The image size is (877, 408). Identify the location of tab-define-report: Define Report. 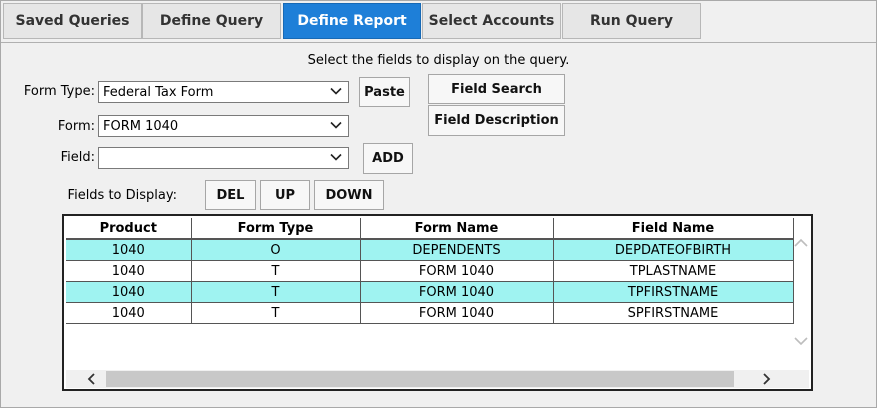
(352, 21).